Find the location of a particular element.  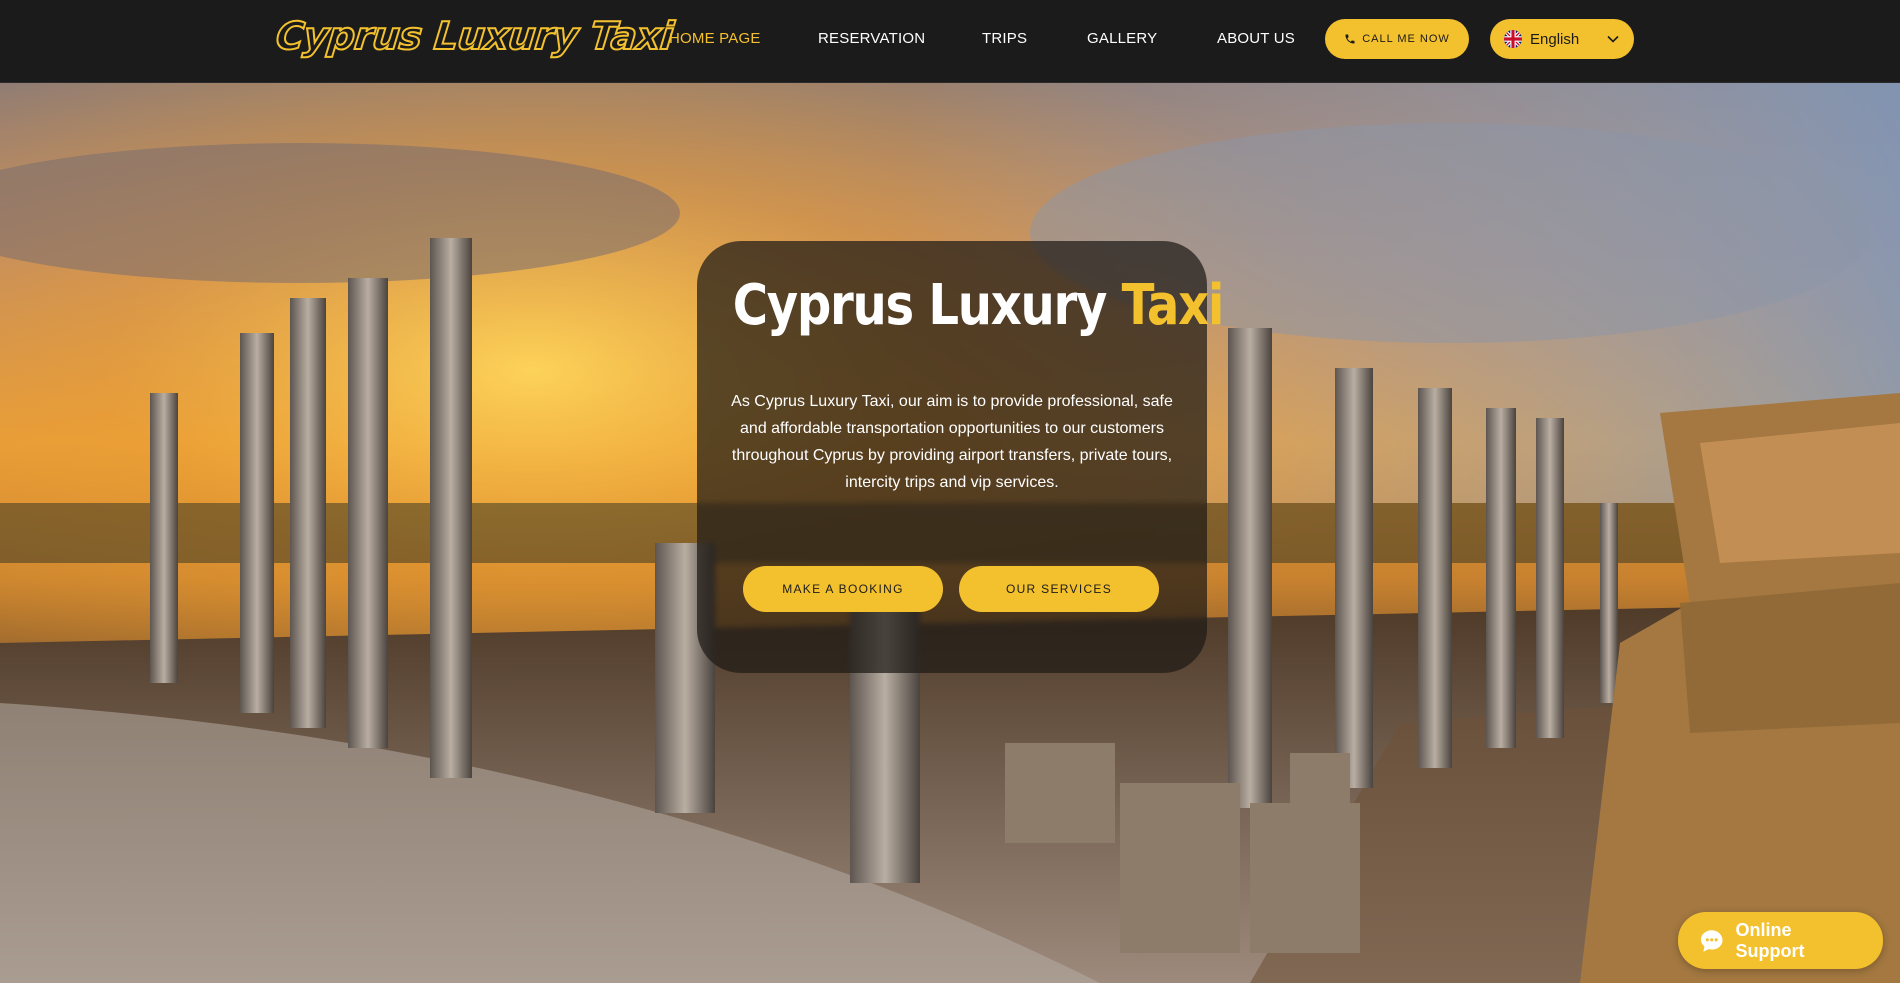

site-logo: Cyprus Luxury Taxi is located at coordinates (474, 38).